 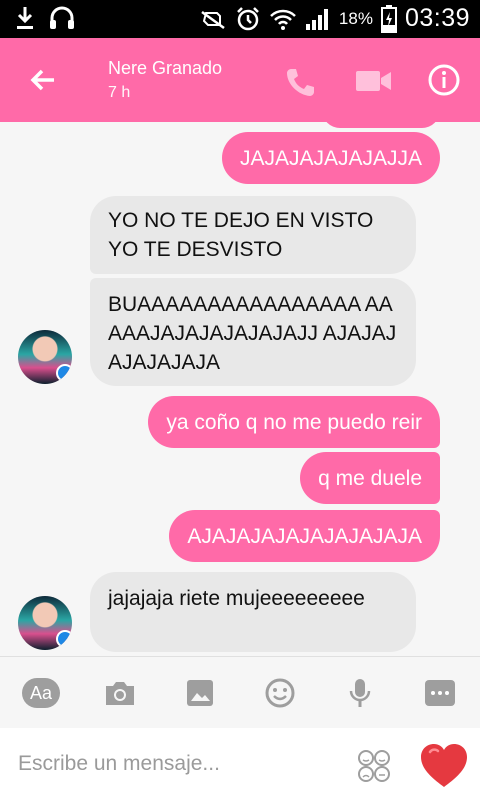 I want to click on alarm-icon, so click(x=248, y=18).